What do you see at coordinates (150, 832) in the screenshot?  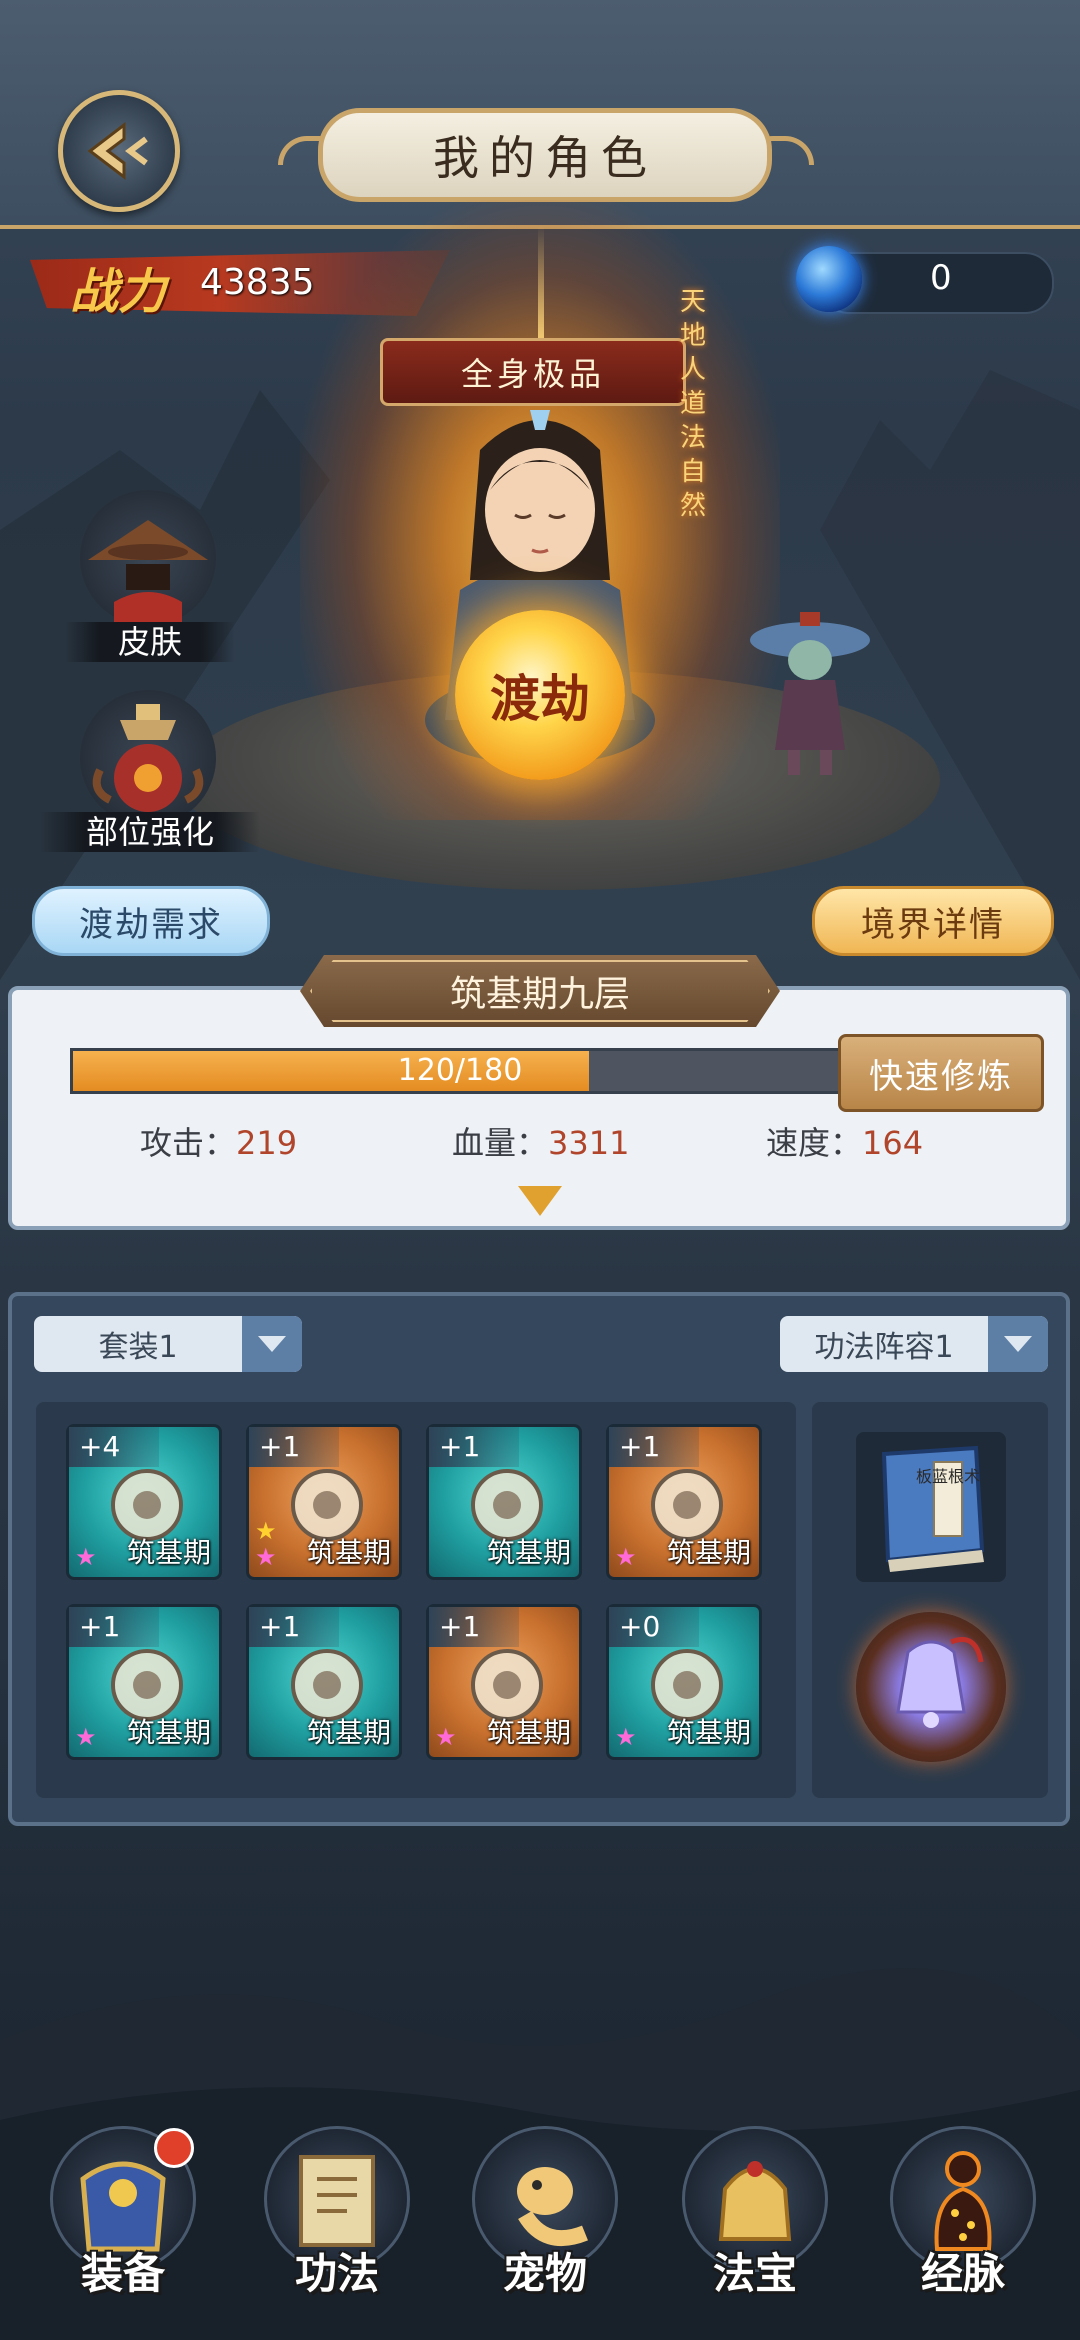 I see `enhance-label: 部位强化` at bounding box center [150, 832].